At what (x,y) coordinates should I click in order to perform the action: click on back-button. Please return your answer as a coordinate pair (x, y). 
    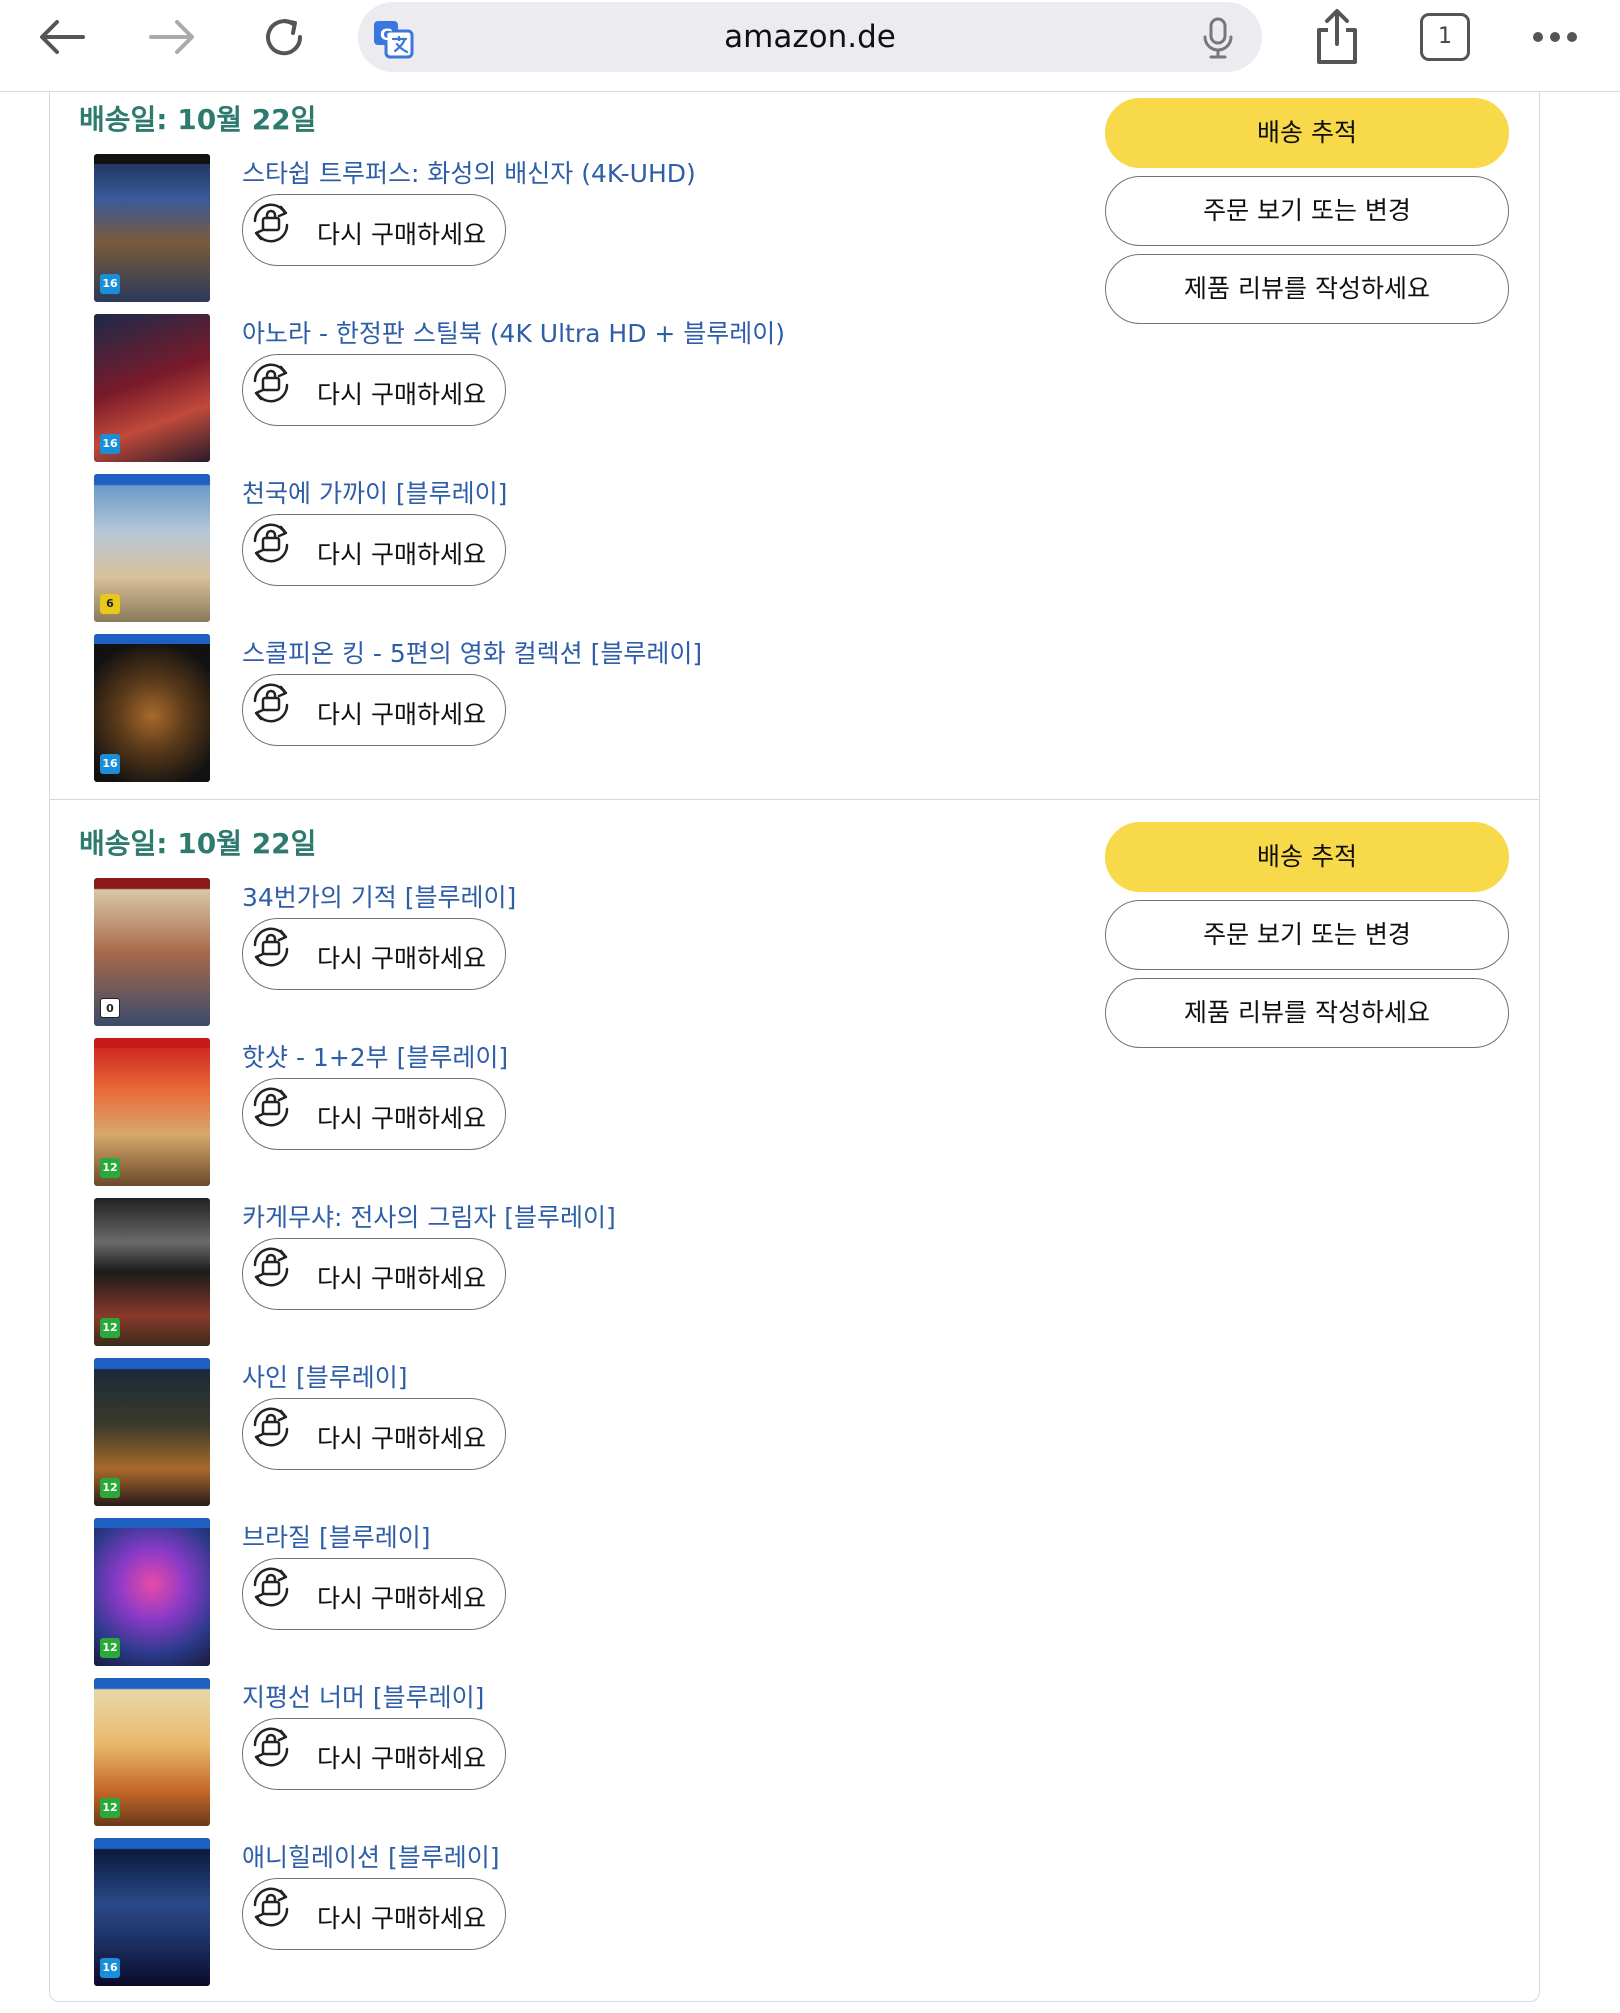
    Looking at the image, I should click on (62, 37).